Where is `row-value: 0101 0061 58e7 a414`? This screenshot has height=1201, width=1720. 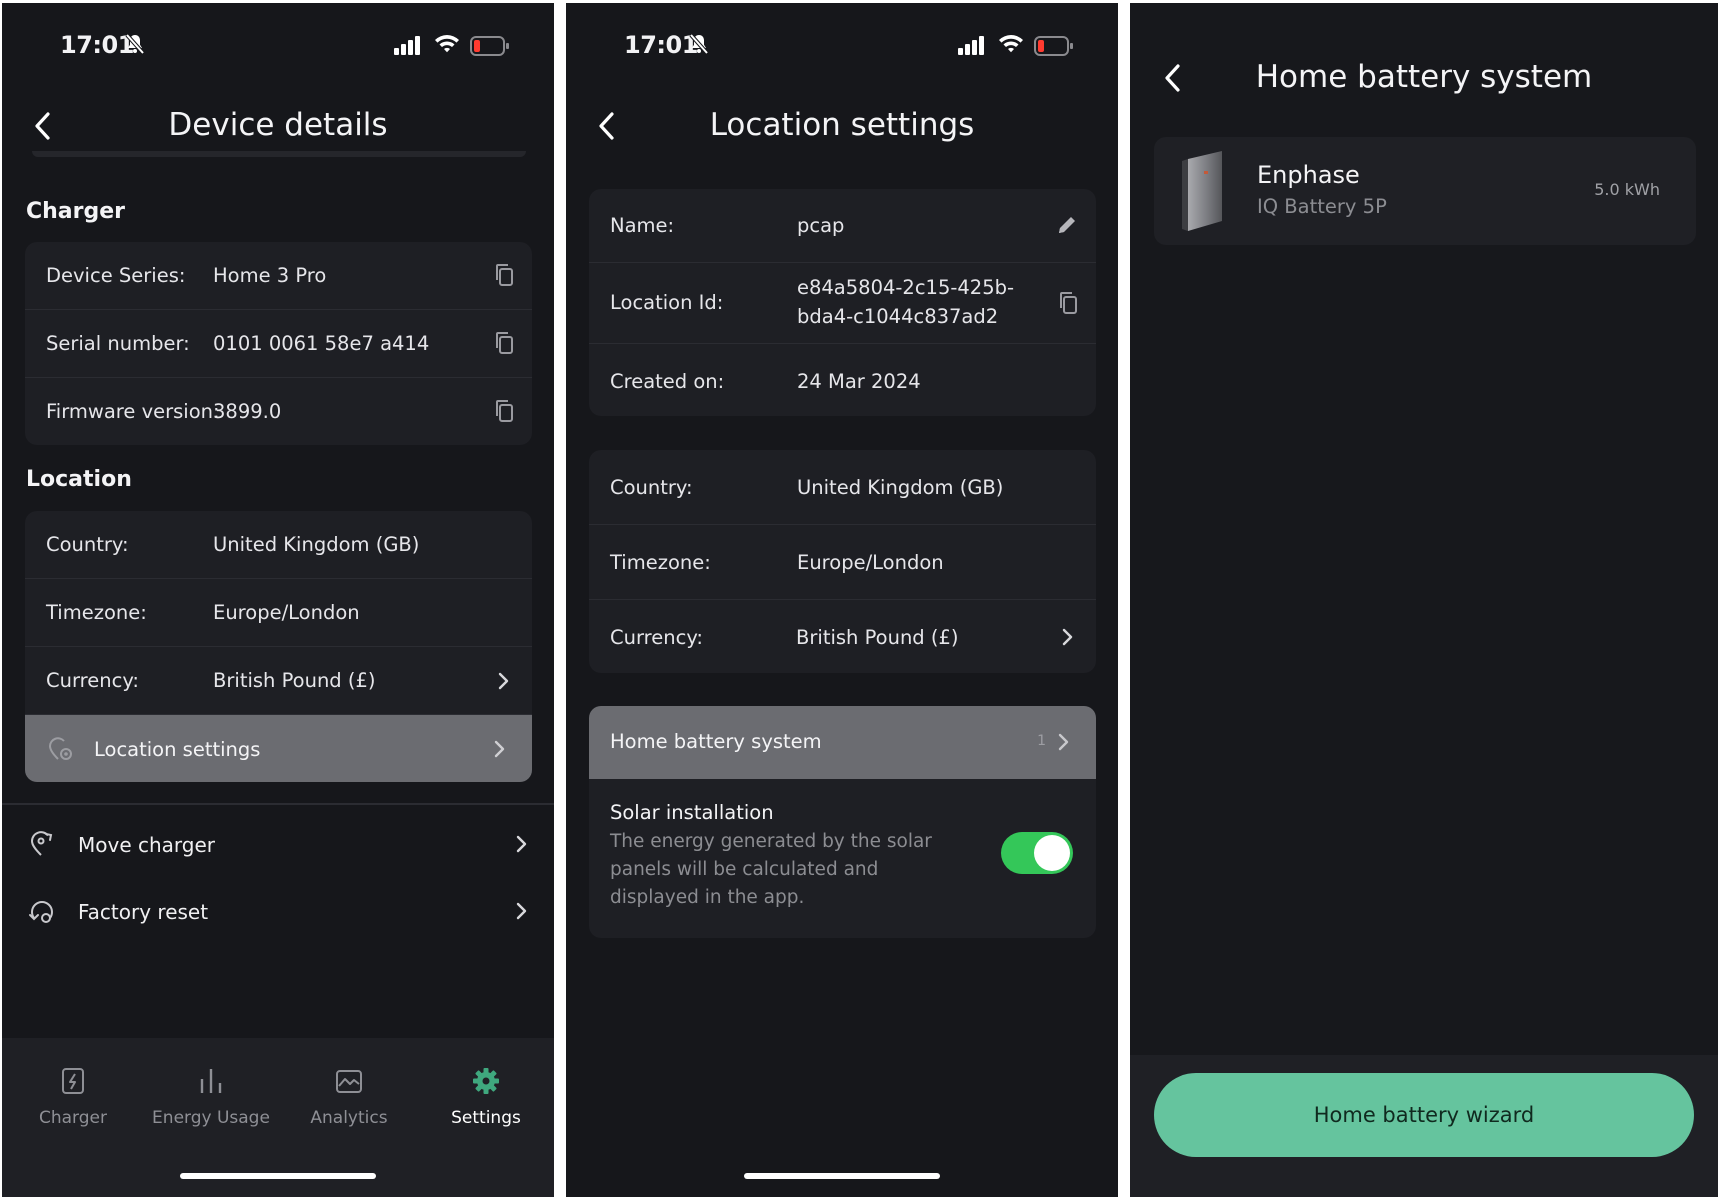
row-value: 0101 0061 58e7 a414 is located at coordinates (321, 343).